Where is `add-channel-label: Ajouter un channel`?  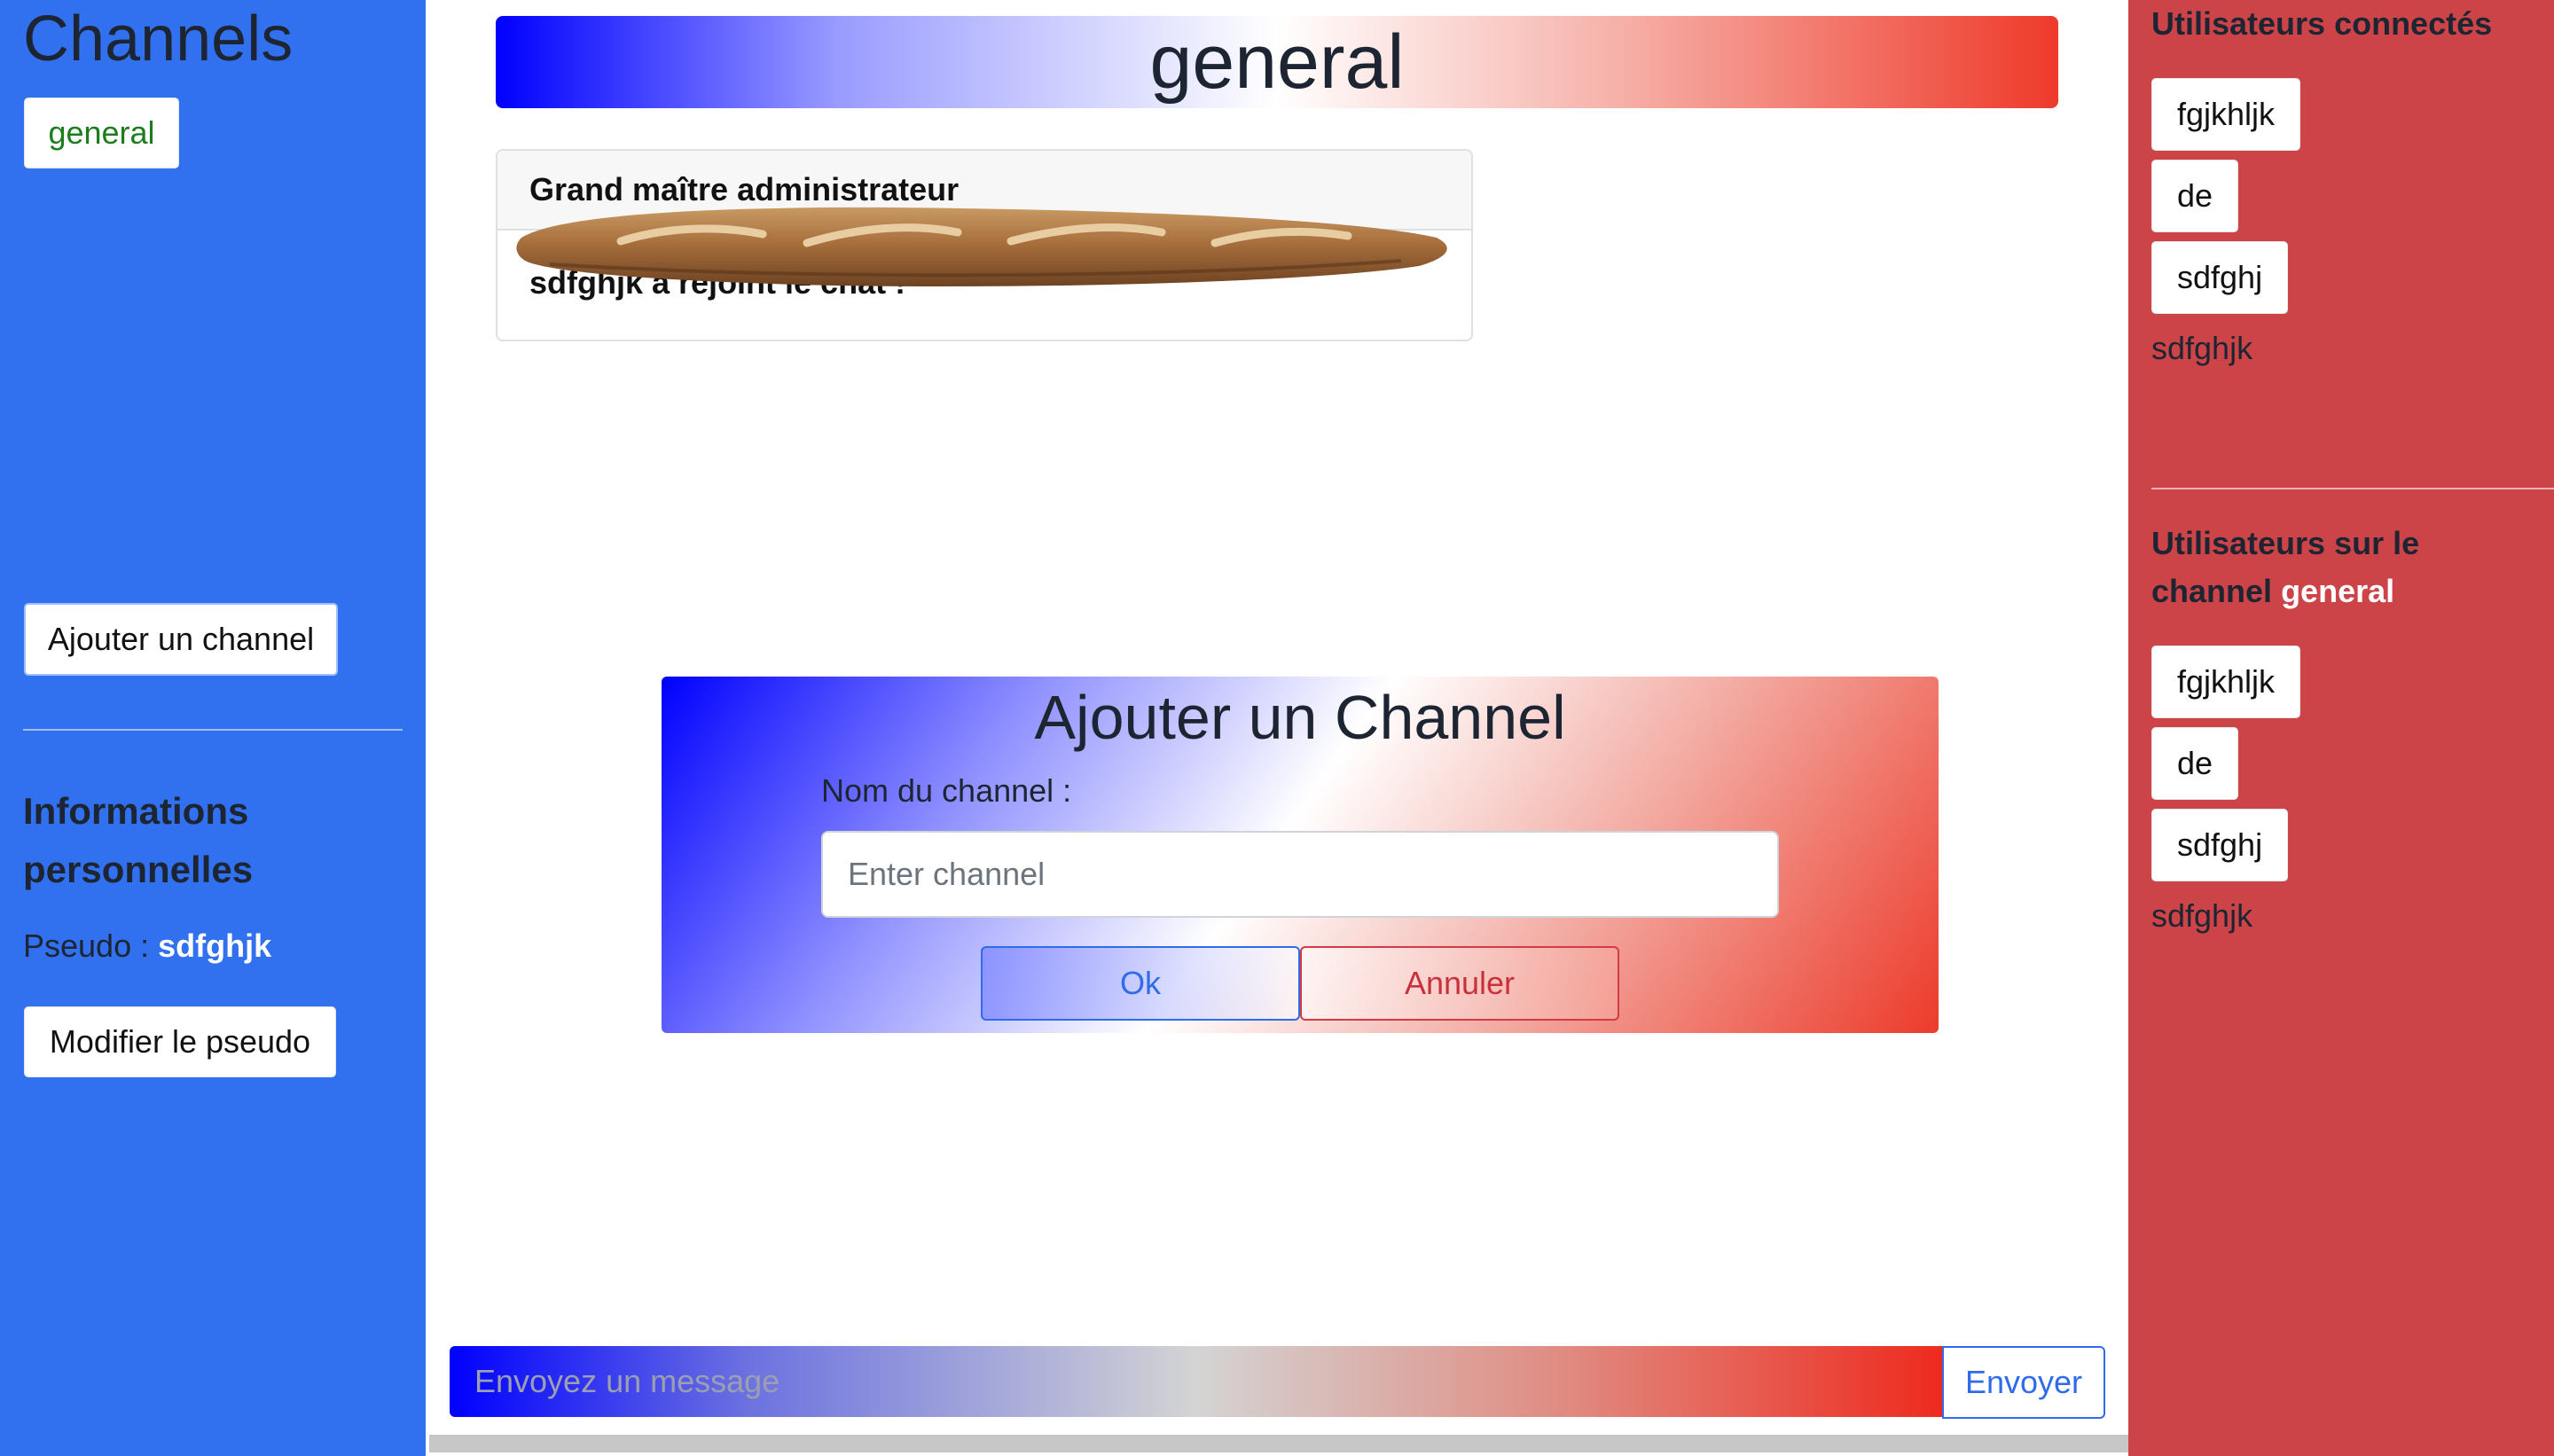
add-channel-label: Ajouter un channel is located at coordinates (181, 639).